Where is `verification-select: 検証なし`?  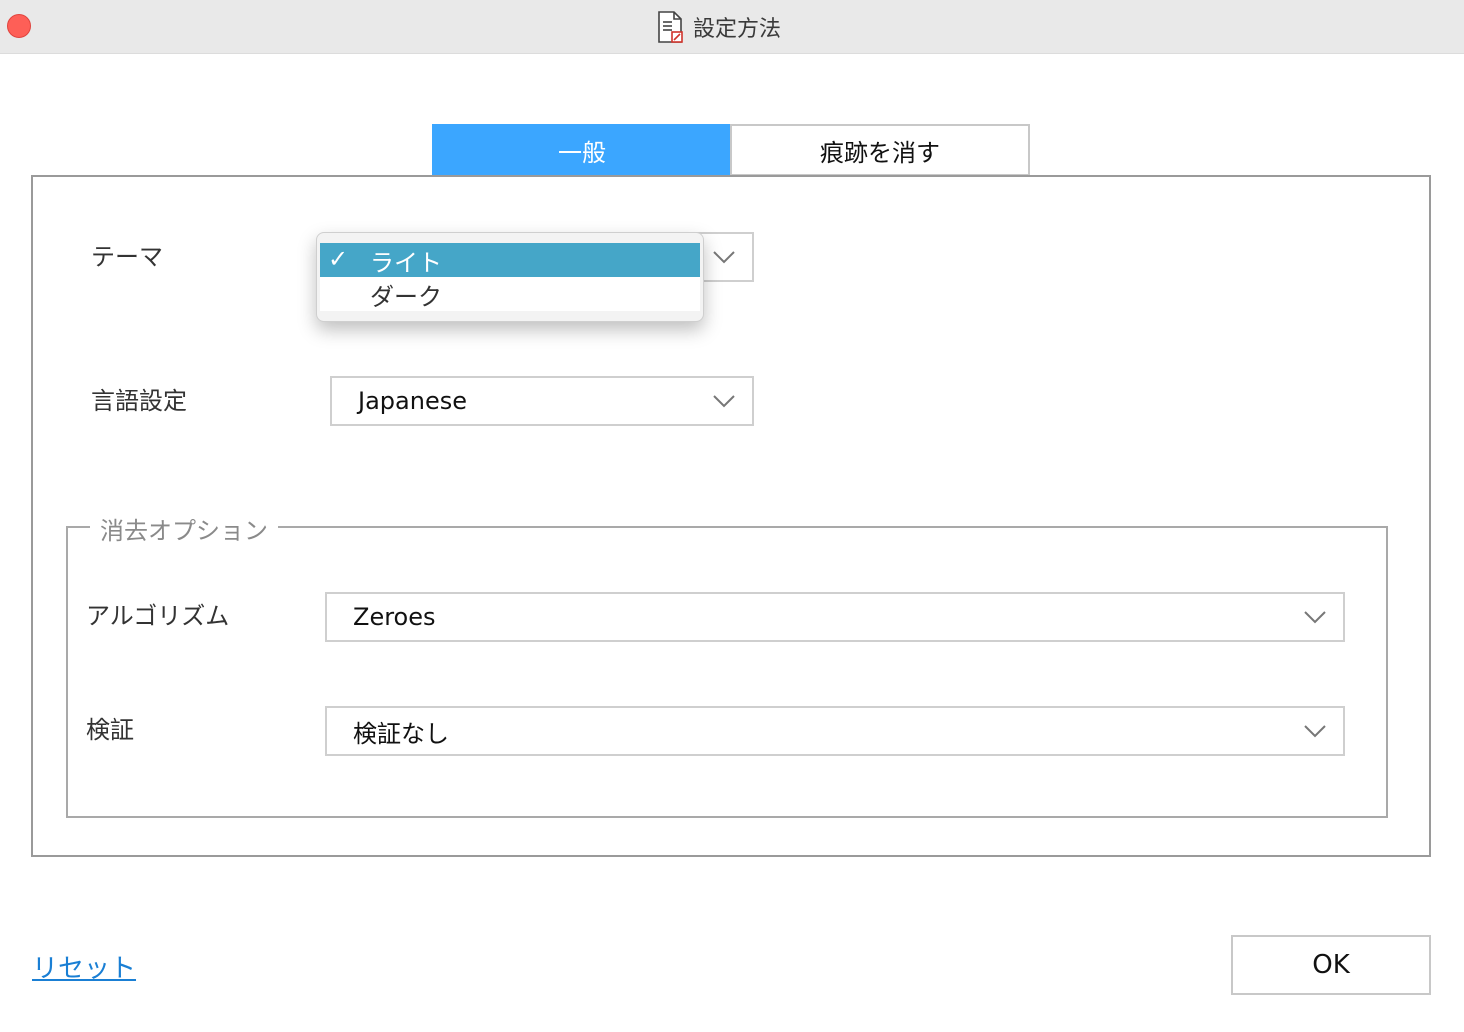
verification-select: 検証なし is located at coordinates (835, 731).